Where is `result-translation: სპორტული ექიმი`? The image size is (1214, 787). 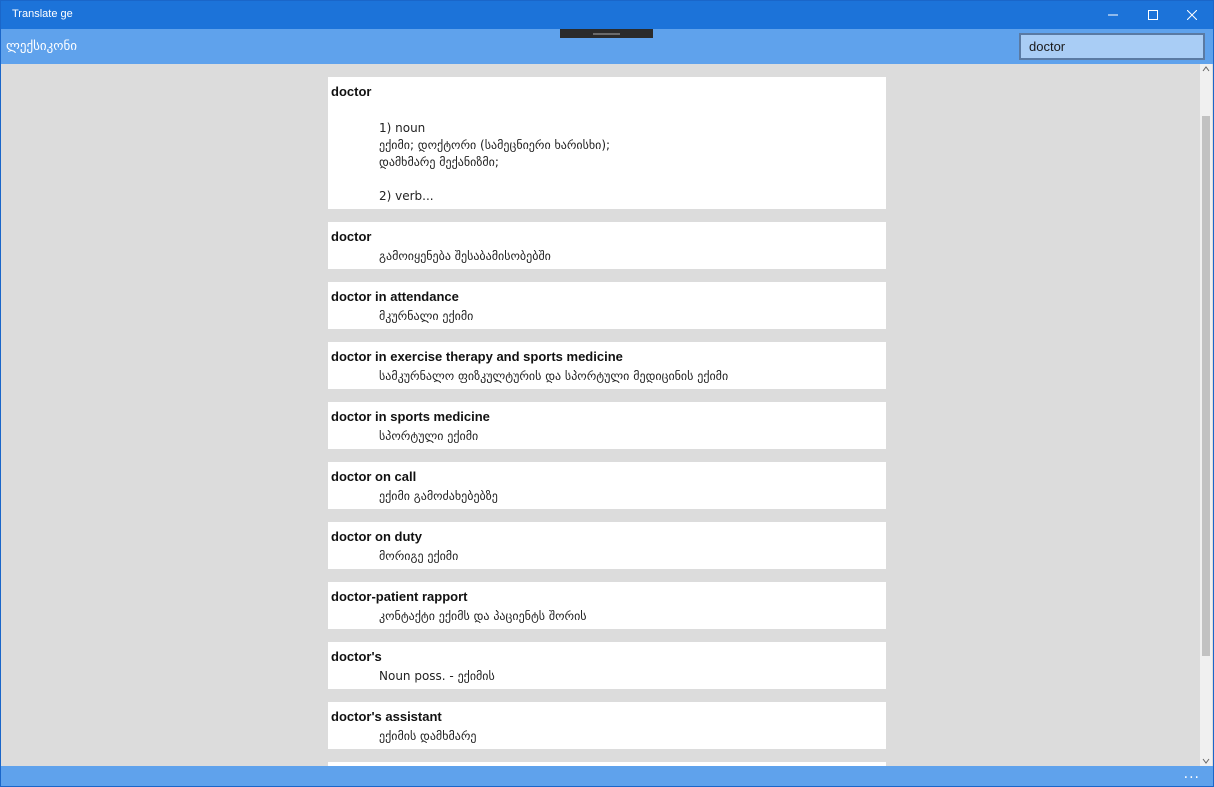
result-translation: სპორტული ექიმი is located at coordinates (429, 436).